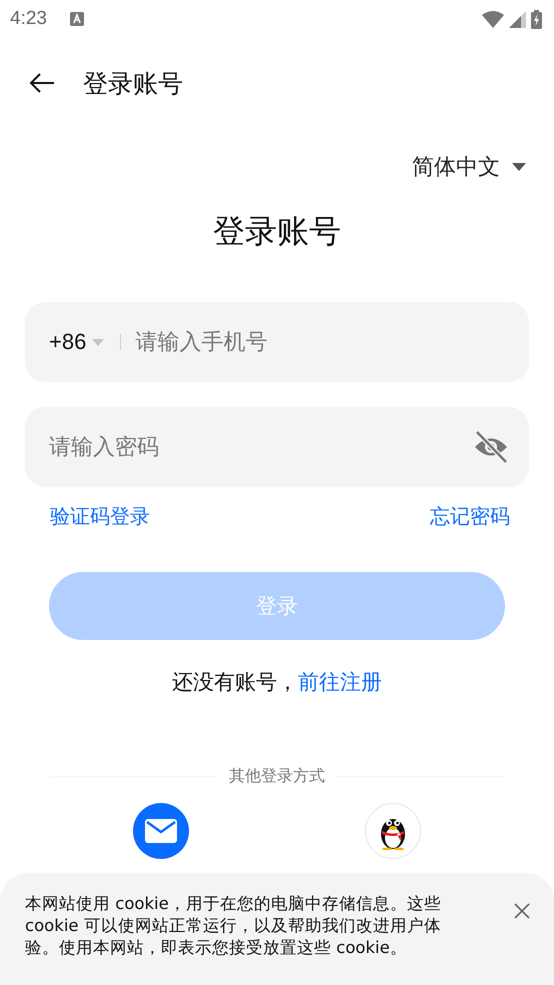 The height and width of the screenshot is (985, 554). Describe the element at coordinates (470, 516) in the screenshot. I see `text-link: 忘记密码` at that location.